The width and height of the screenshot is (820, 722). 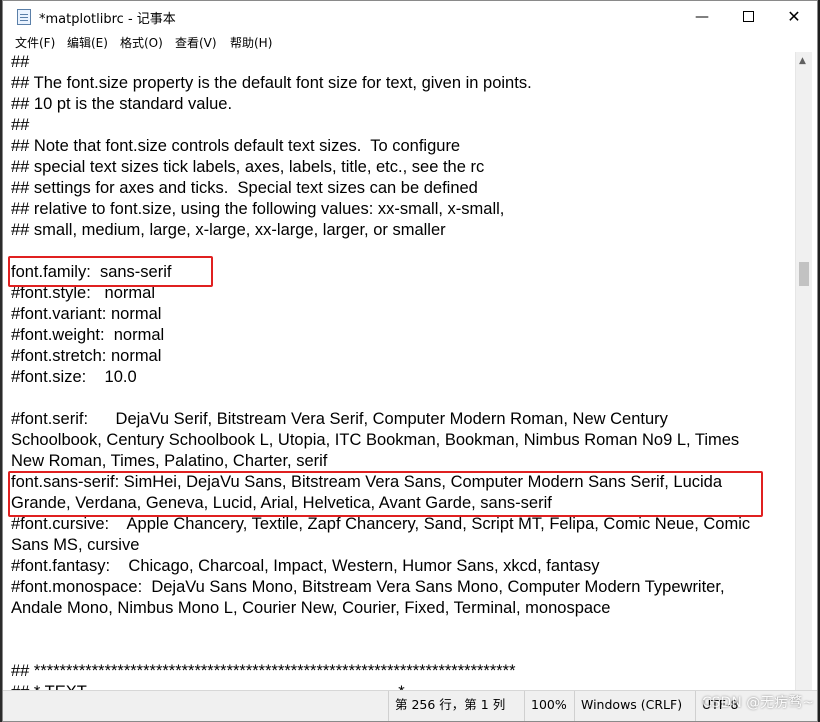 I want to click on close-icon: ✕, so click(x=794, y=16).